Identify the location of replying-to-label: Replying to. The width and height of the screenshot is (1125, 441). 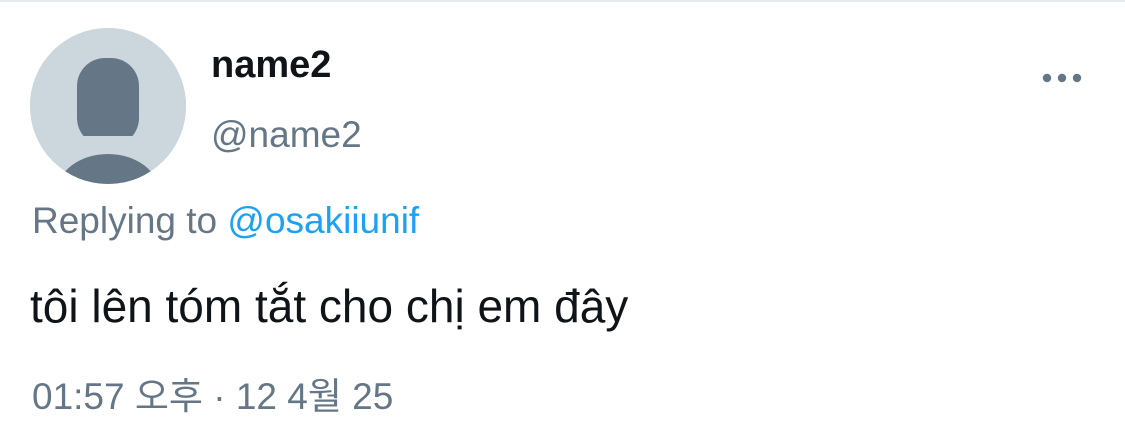
(130, 220).